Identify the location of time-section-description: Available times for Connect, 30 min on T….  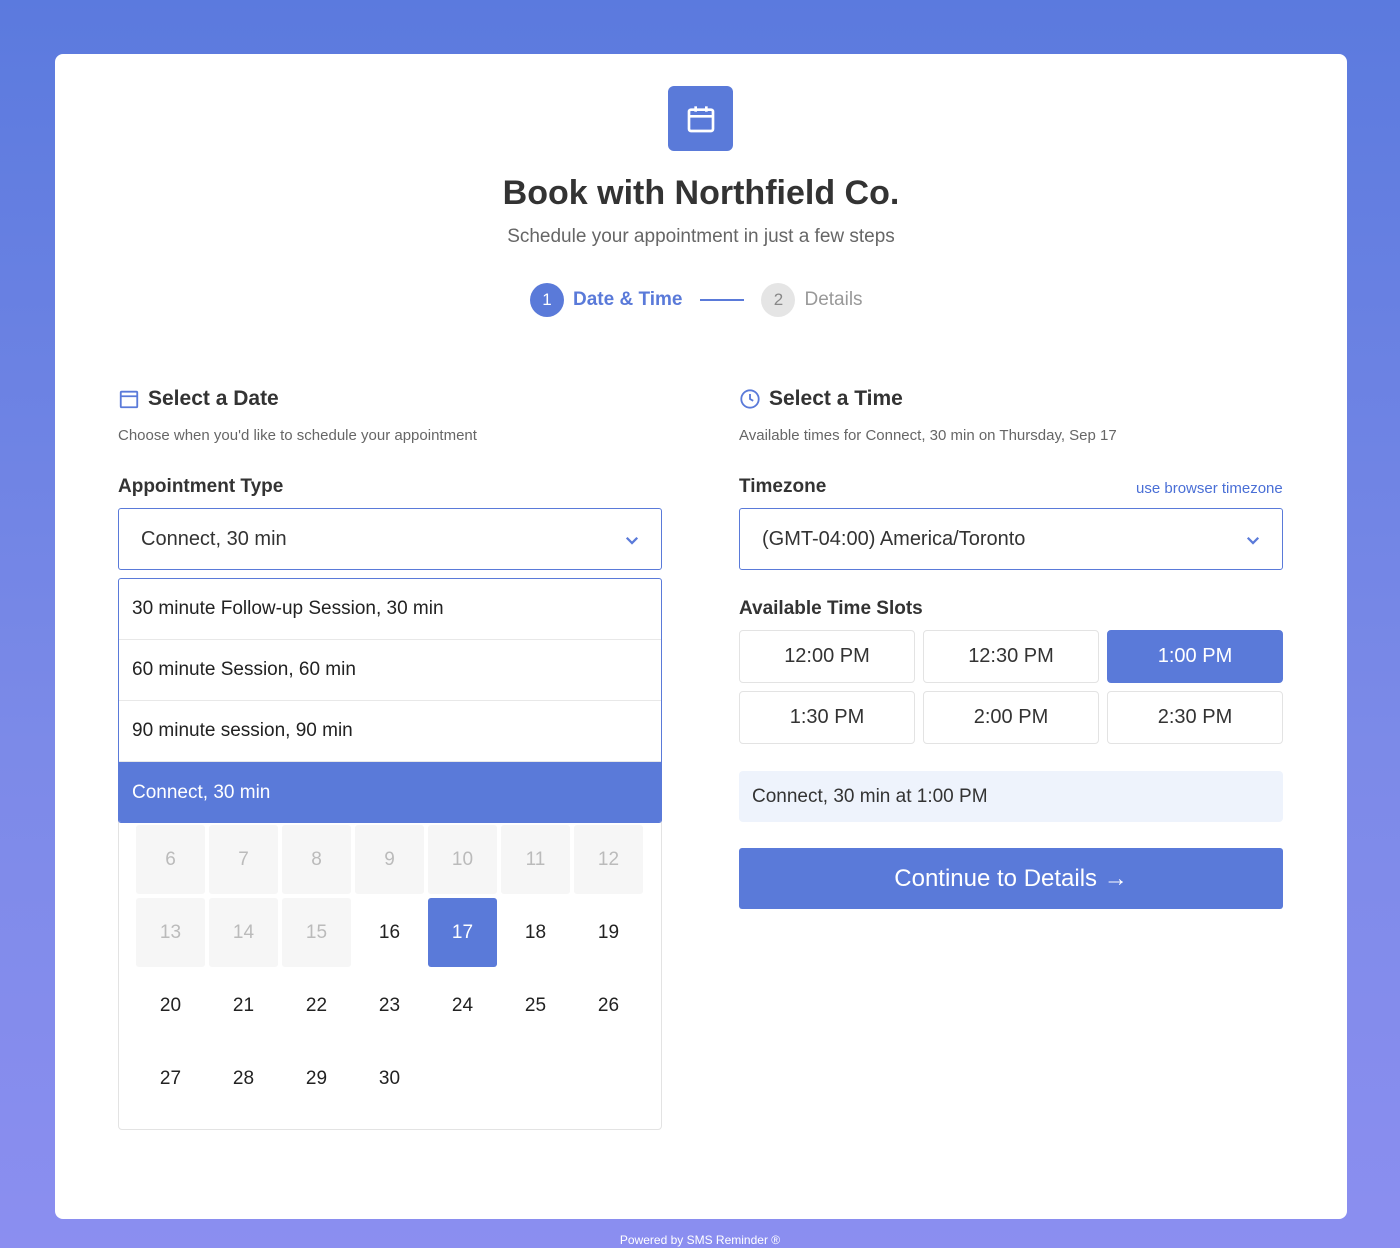
(928, 435).